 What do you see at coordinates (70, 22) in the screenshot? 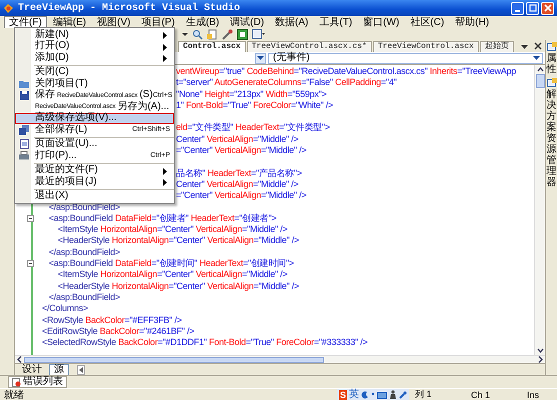
I see `menu-item: 编辑(E)` at bounding box center [70, 22].